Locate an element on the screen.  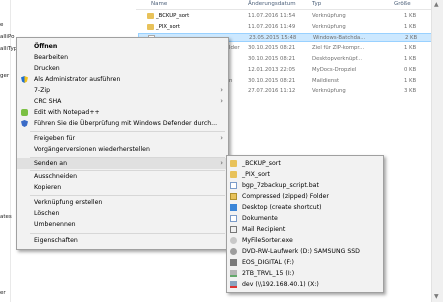
column-header-row: Name Änderungsdatum Typ Größe is located at coordinates (284, 5).